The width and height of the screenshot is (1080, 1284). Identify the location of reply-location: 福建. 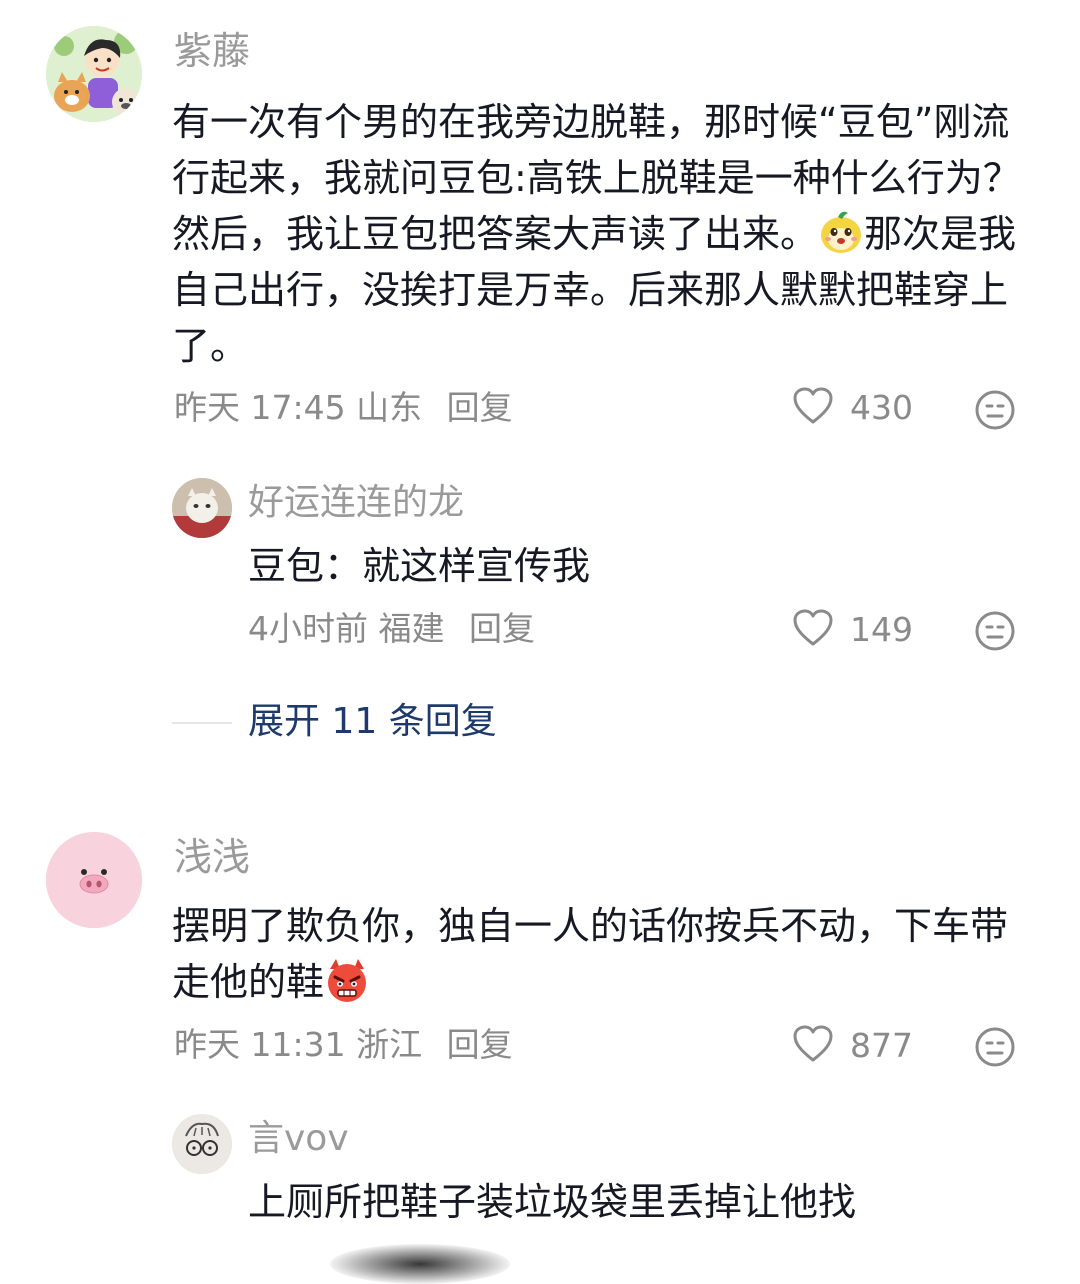
(411, 628).